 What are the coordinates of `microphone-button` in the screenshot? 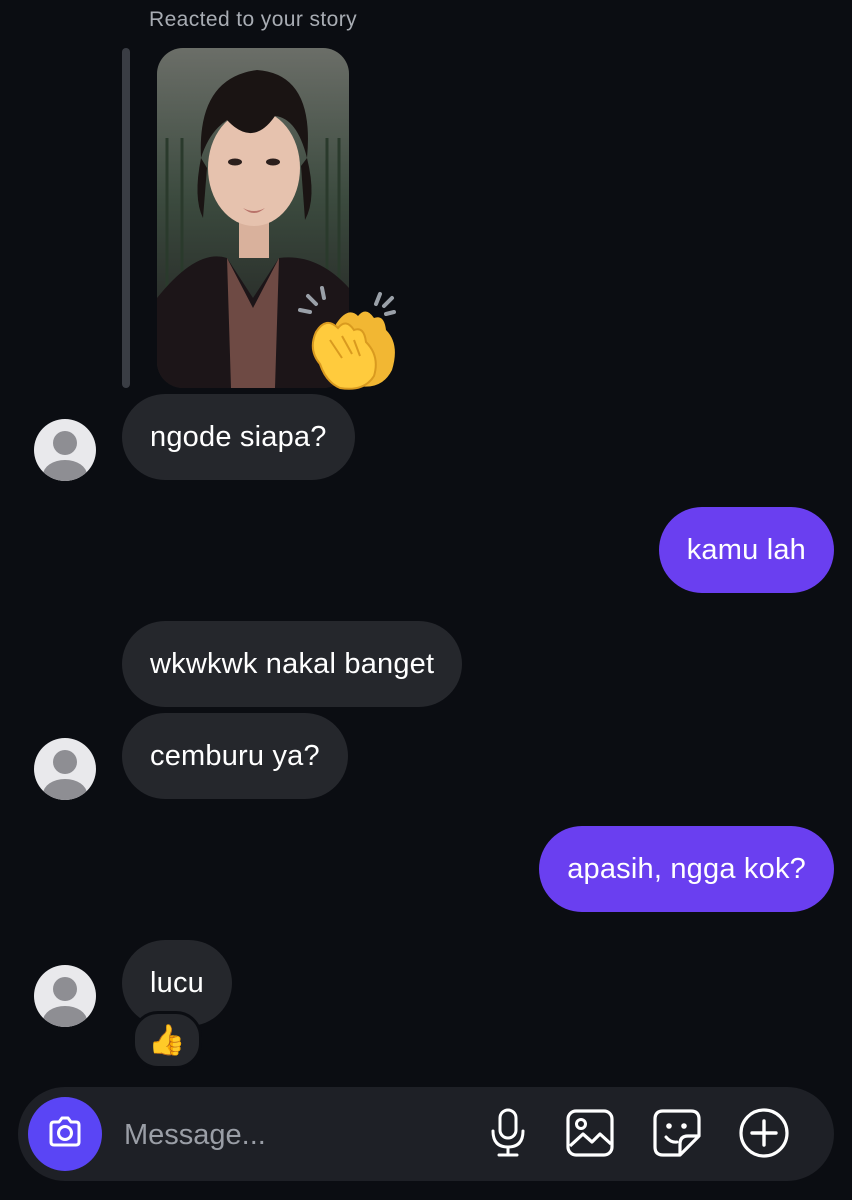 It's located at (508, 1135).